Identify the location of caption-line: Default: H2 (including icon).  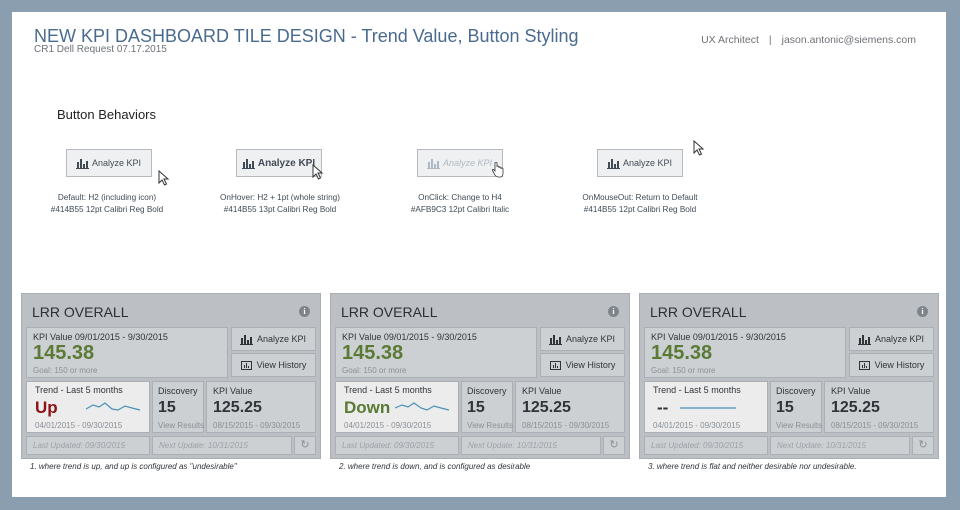
(107, 197).